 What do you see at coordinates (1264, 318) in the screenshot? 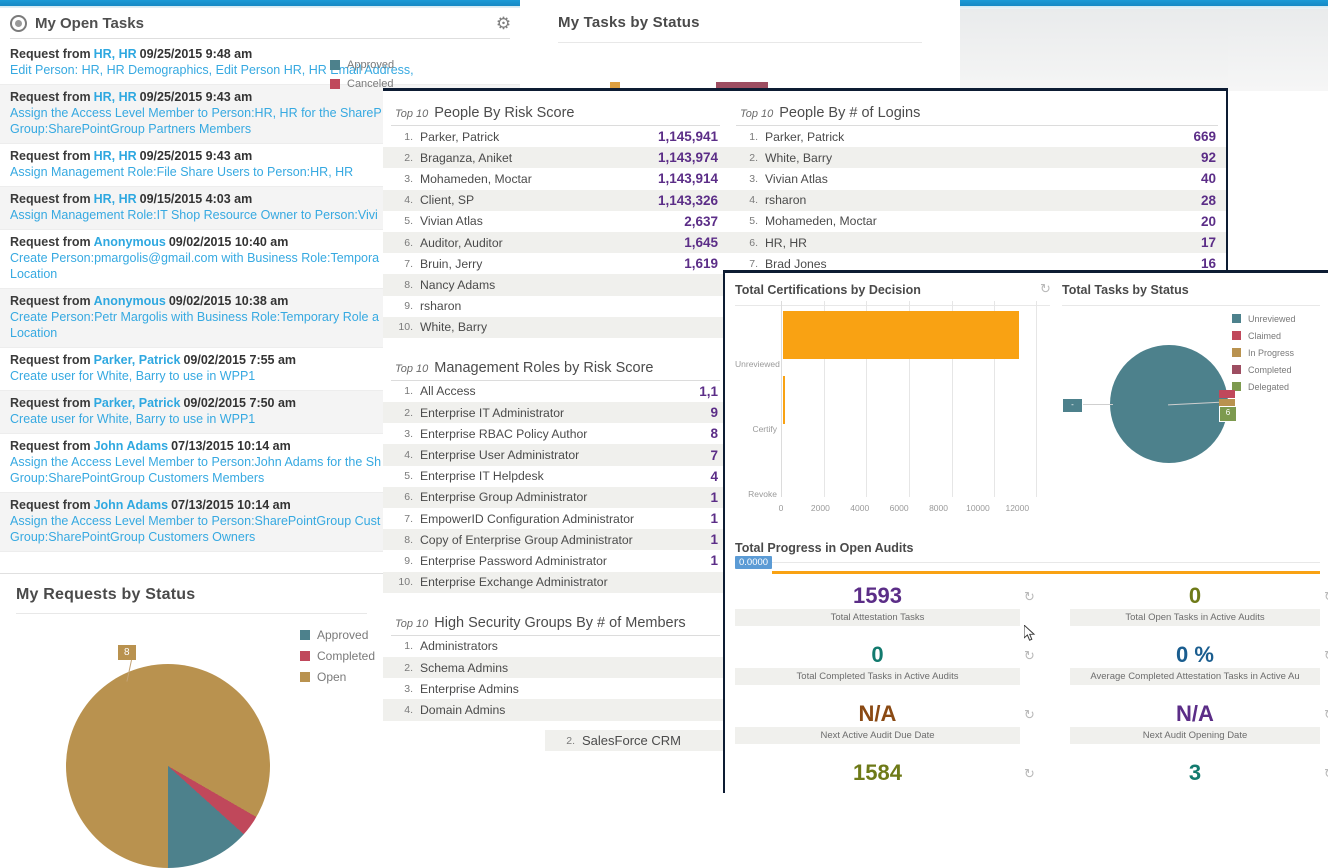
I see `tasks-legend-item: Unreviewed` at bounding box center [1264, 318].